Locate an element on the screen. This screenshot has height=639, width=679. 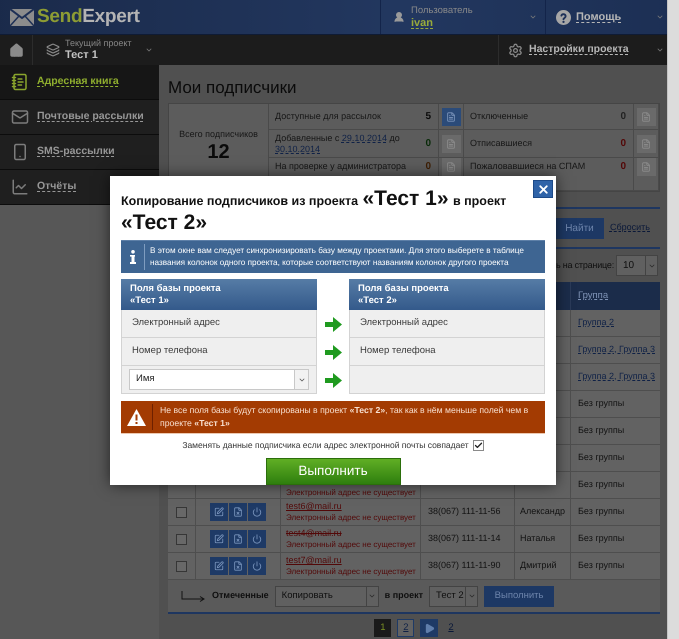
document-icon is located at coordinates (451, 117).